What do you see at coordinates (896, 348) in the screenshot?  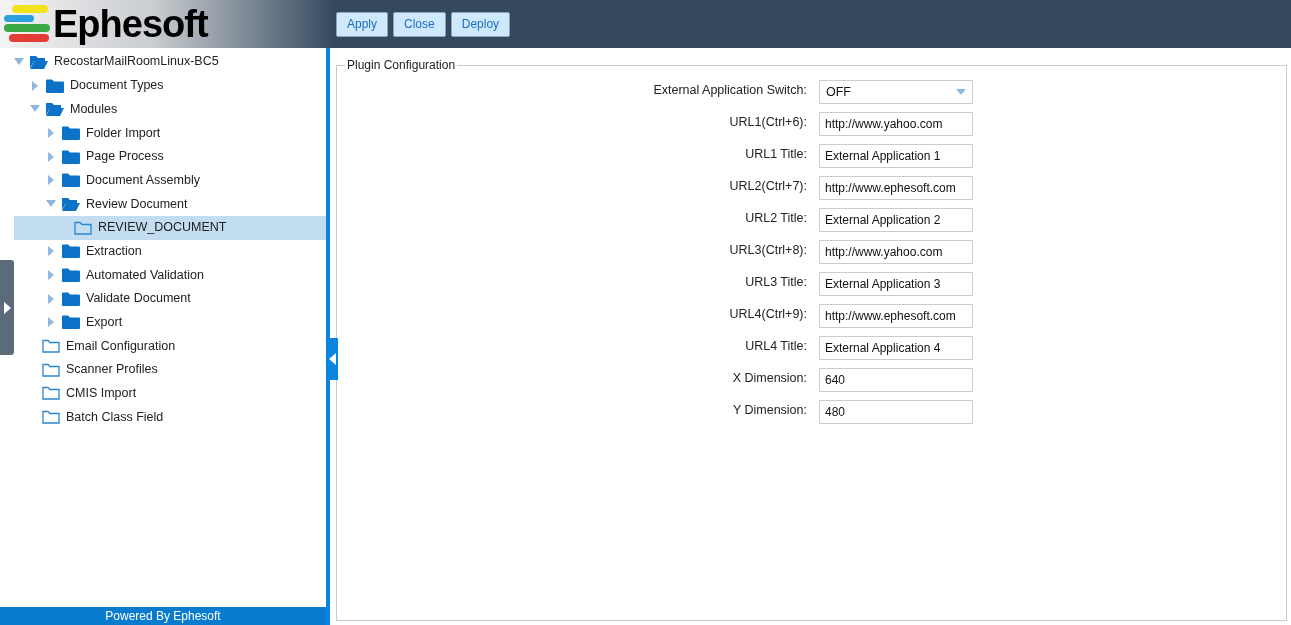 I see `text-field: External Application 4` at bounding box center [896, 348].